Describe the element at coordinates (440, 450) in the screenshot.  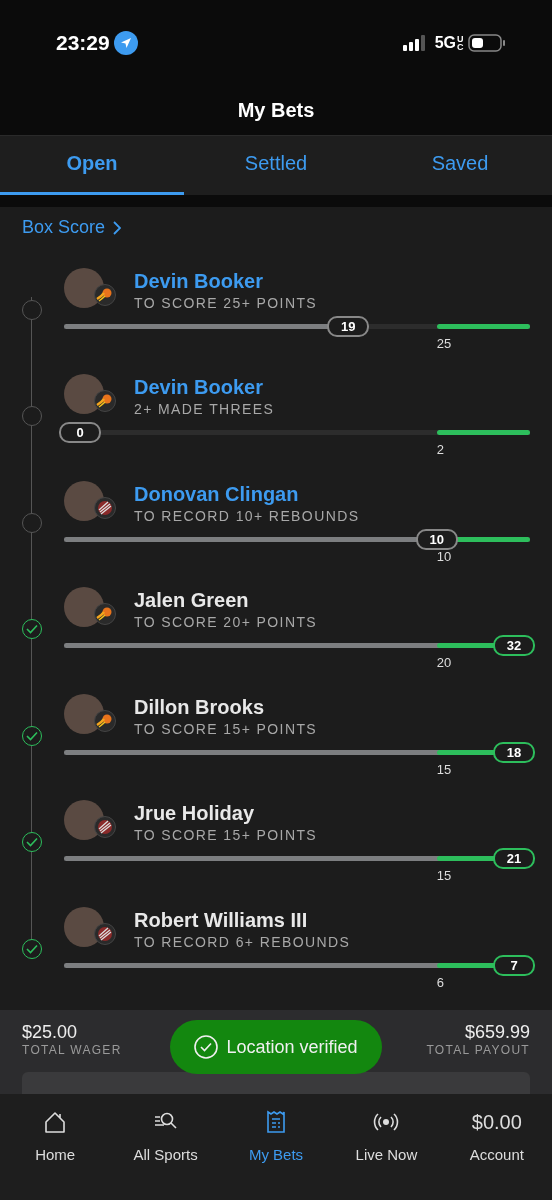
I see `target-value: 2` at that location.